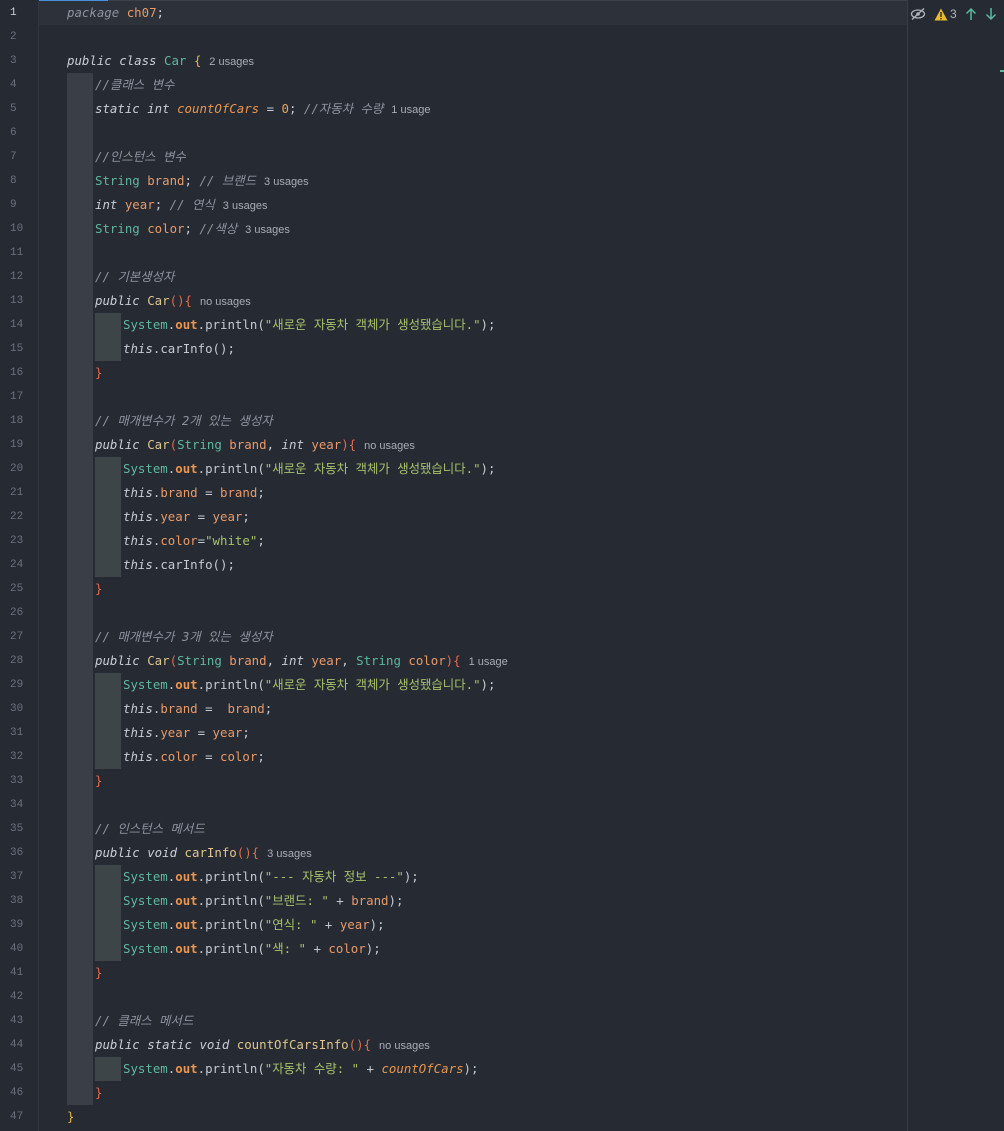  Describe the element at coordinates (184, 421) in the screenshot. I see `code-text: // 매개변수가 2개 있는 생성자` at that location.